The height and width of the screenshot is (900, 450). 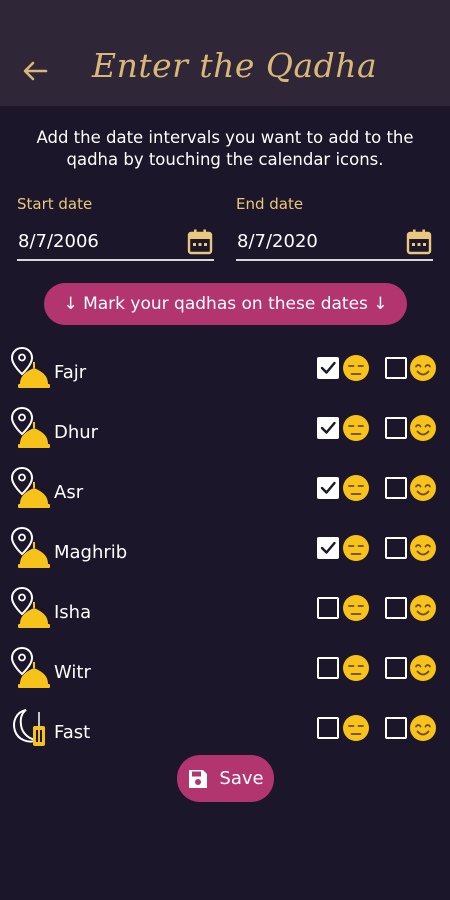 What do you see at coordinates (225, 734) in the screenshot?
I see `prayer-row: Fast` at bounding box center [225, 734].